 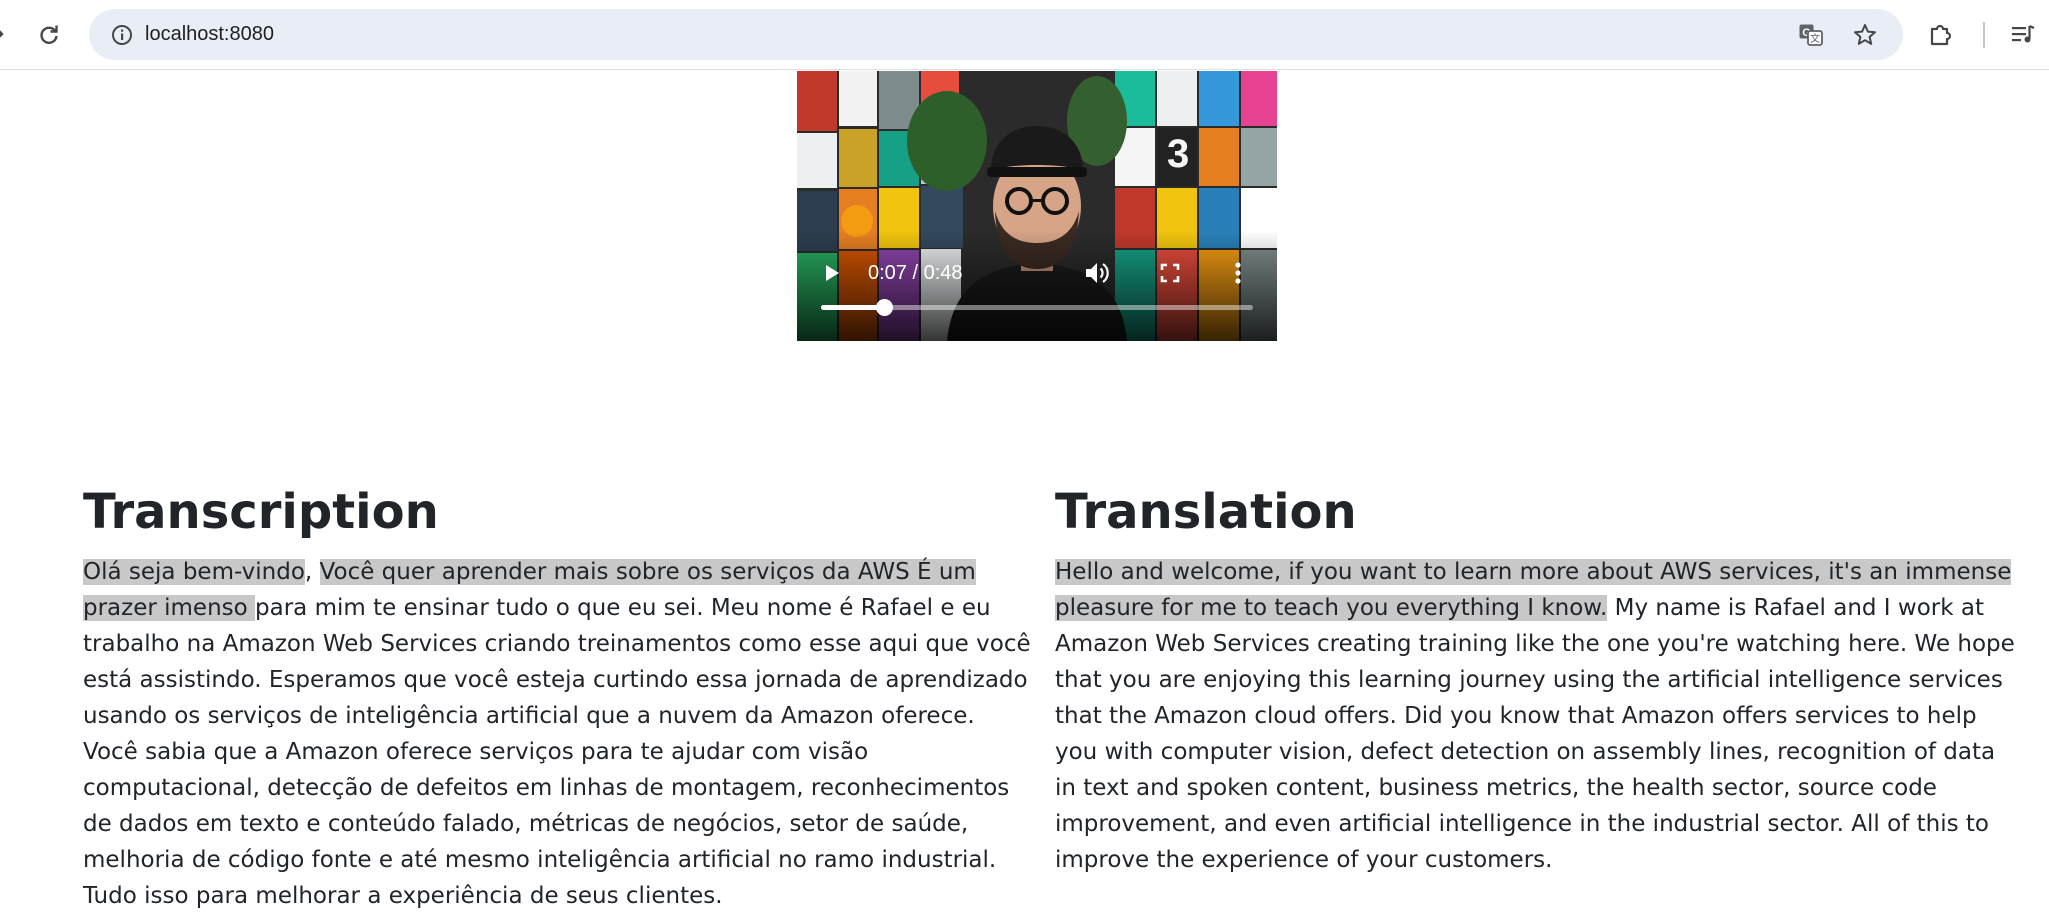 What do you see at coordinates (194, 572) in the screenshot?
I see `transcription-segment: Olá seja bem-vindo` at bounding box center [194, 572].